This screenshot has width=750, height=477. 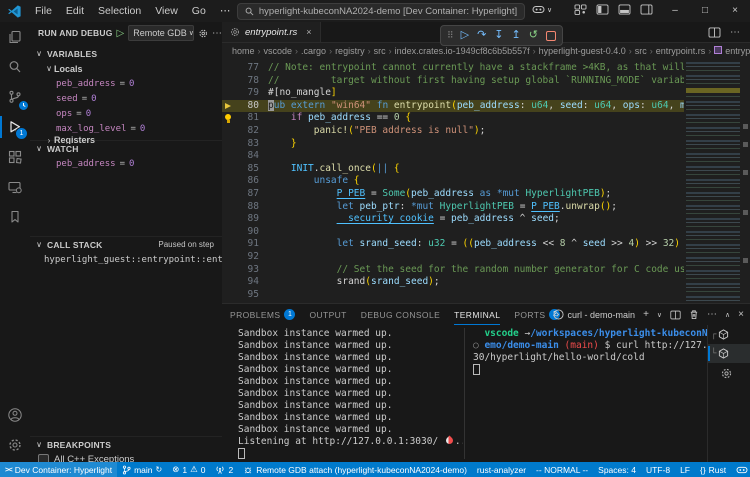 What do you see at coordinates (15, 37) in the screenshot?
I see `explorer-icon` at bounding box center [15, 37].